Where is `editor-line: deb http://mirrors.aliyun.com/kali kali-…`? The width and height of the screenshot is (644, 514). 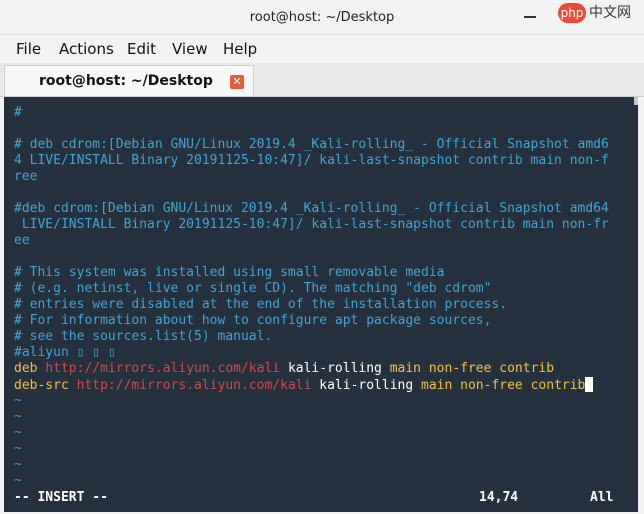 editor-line: deb http://mirrors.aliyun.com/kali kali-… is located at coordinates (284, 369).